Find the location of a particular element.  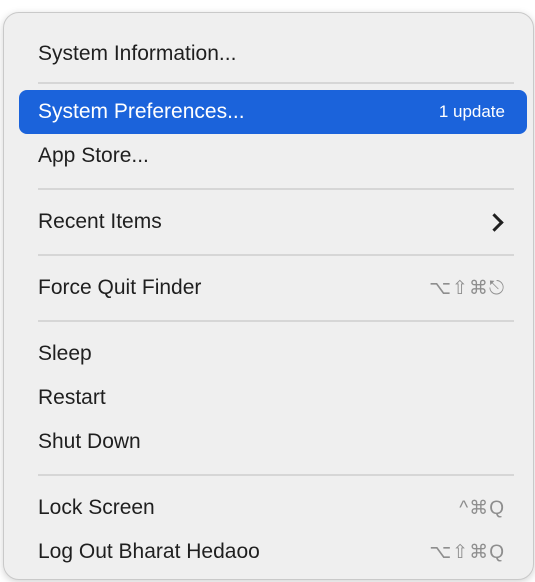

menu-item-sleep: Sleep is located at coordinates (273, 354).